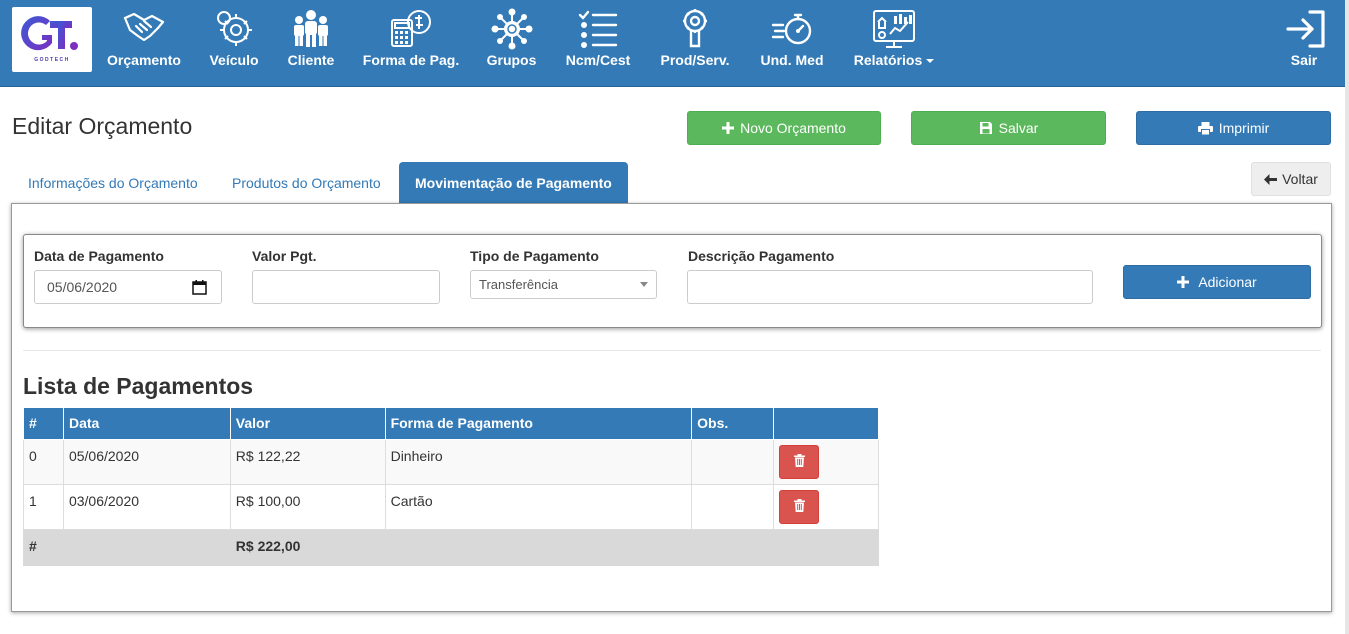 This screenshot has width=1349, height=634. What do you see at coordinates (43, 506) in the screenshot?
I see `cell-index: 1` at bounding box center [43, 506].